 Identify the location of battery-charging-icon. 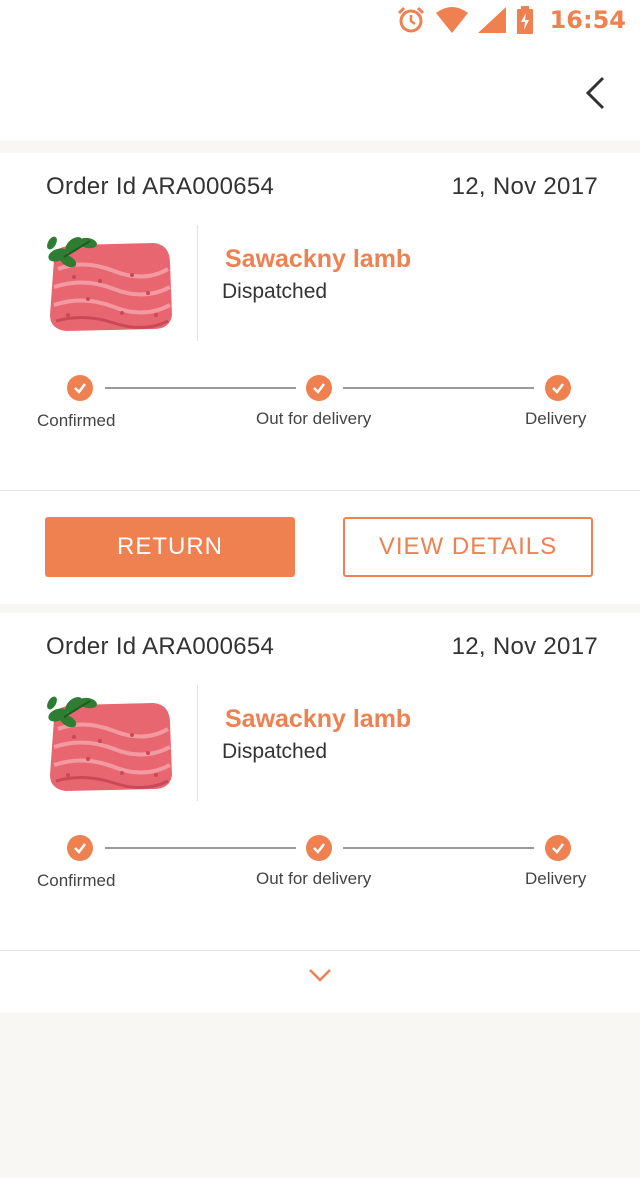
(525, 20).